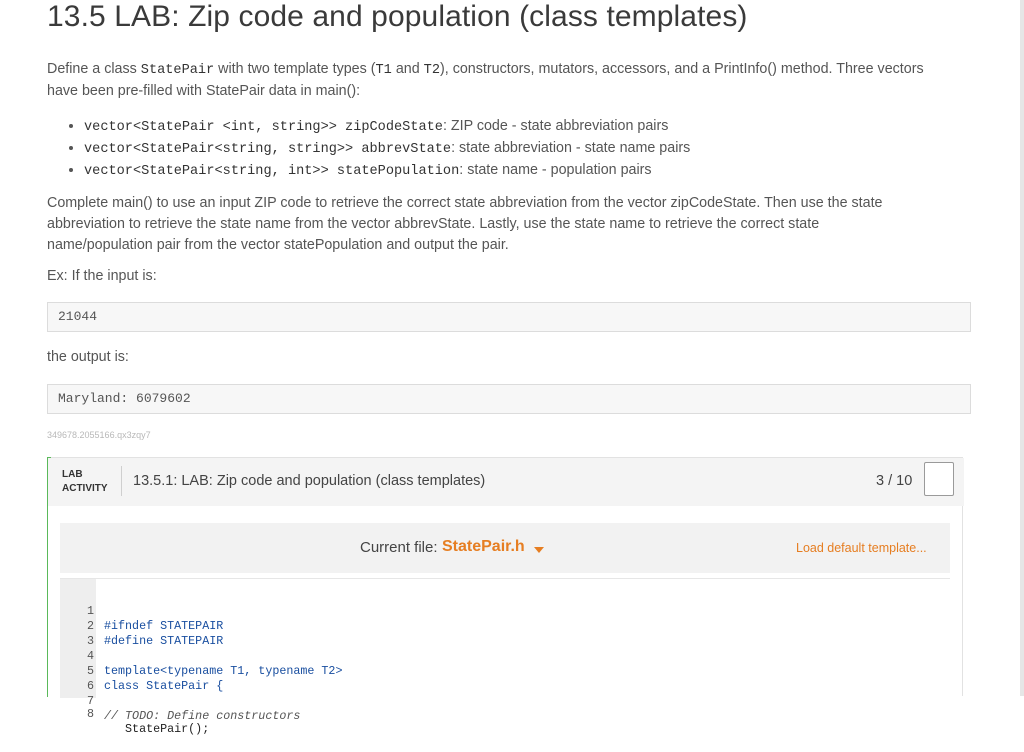 Image resolution: width=1024 pixels, height=752 pixels. What do you see at coordinates (555, 170) in the screenshot?
I see `vector-desc: : state name - population pairs` at bounding box center [555, 170].